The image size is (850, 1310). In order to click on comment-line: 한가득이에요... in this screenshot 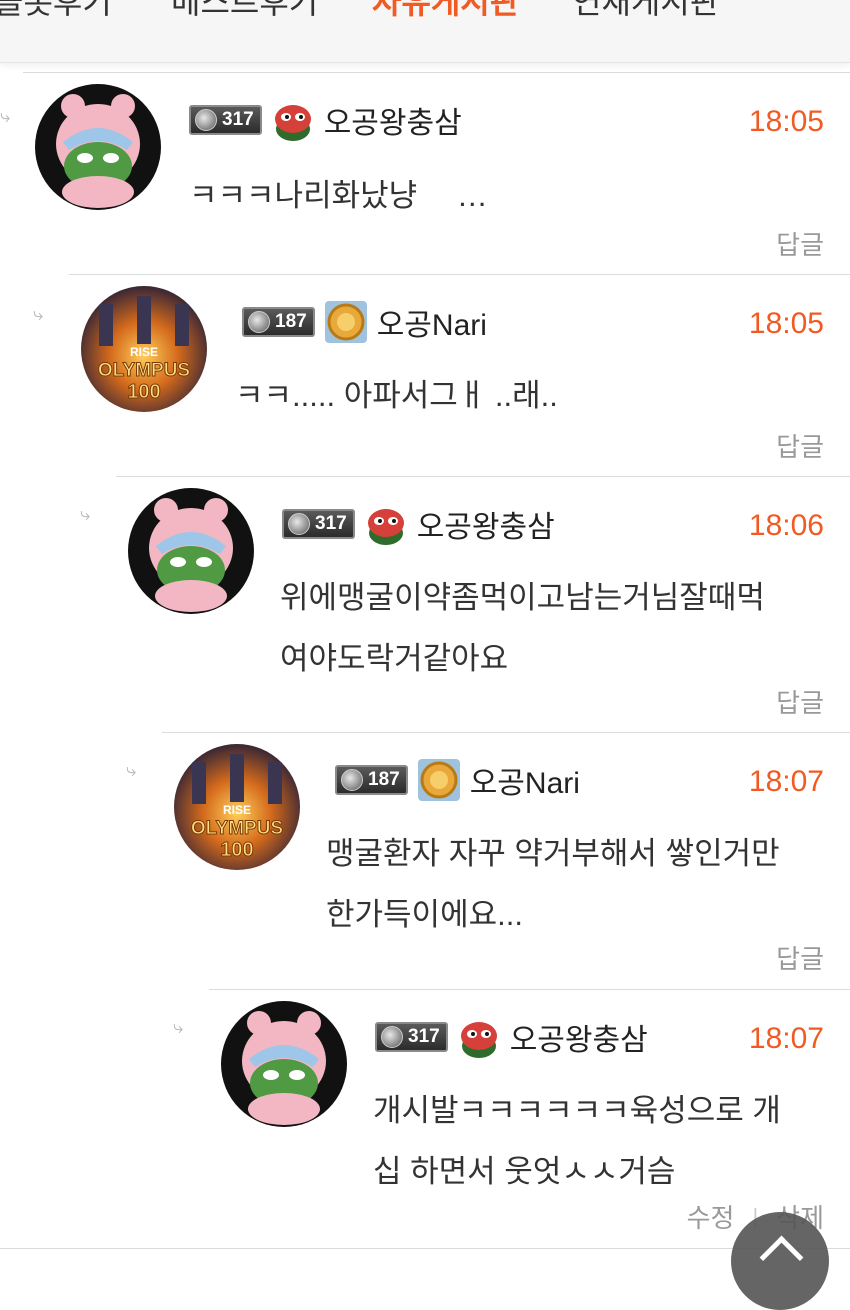, I will do `click(424, 914)`.